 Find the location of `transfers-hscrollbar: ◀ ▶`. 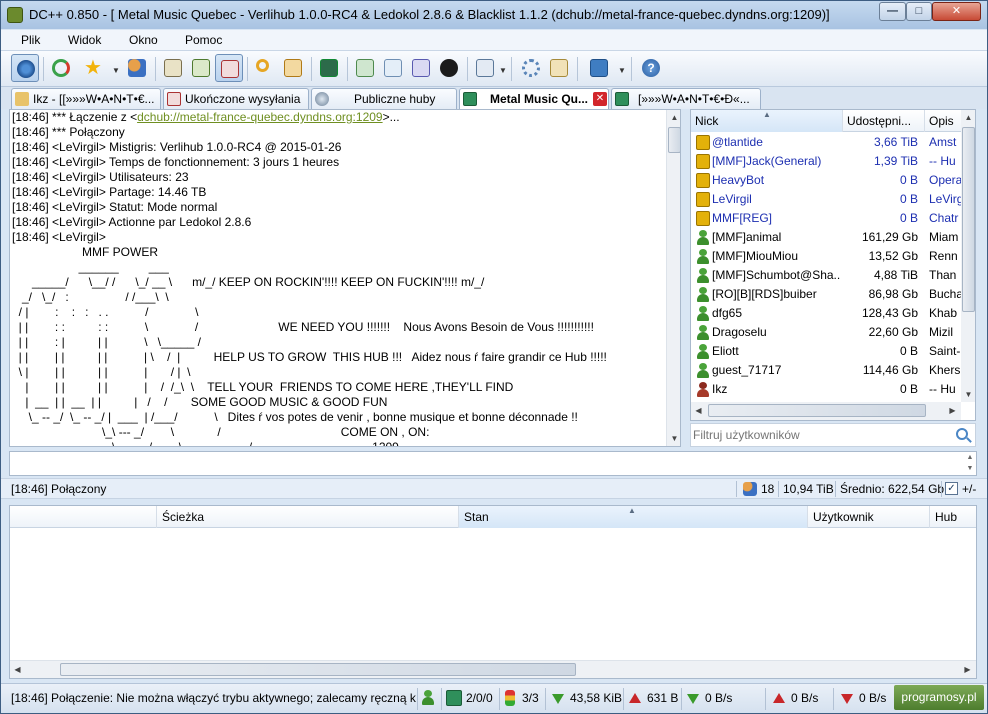

transfers-hscrollbar: ◀ ▶ is located at coordinates (493, 669).